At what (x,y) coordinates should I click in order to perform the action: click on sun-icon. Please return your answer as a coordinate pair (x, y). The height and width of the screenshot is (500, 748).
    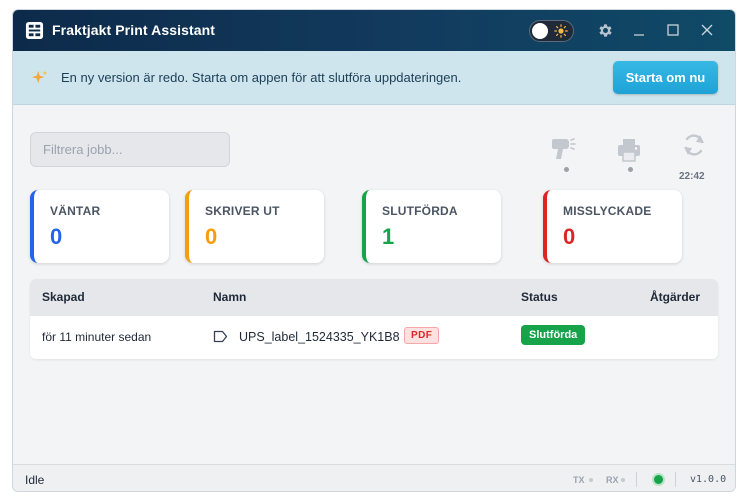
    Looking at the image, I should click on (561, 31).